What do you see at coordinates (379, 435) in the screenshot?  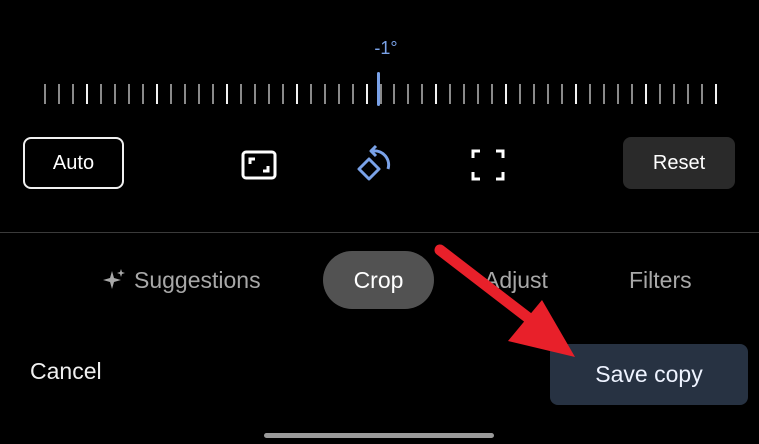 I see `home-indicator` at bounding box center [379, 435].